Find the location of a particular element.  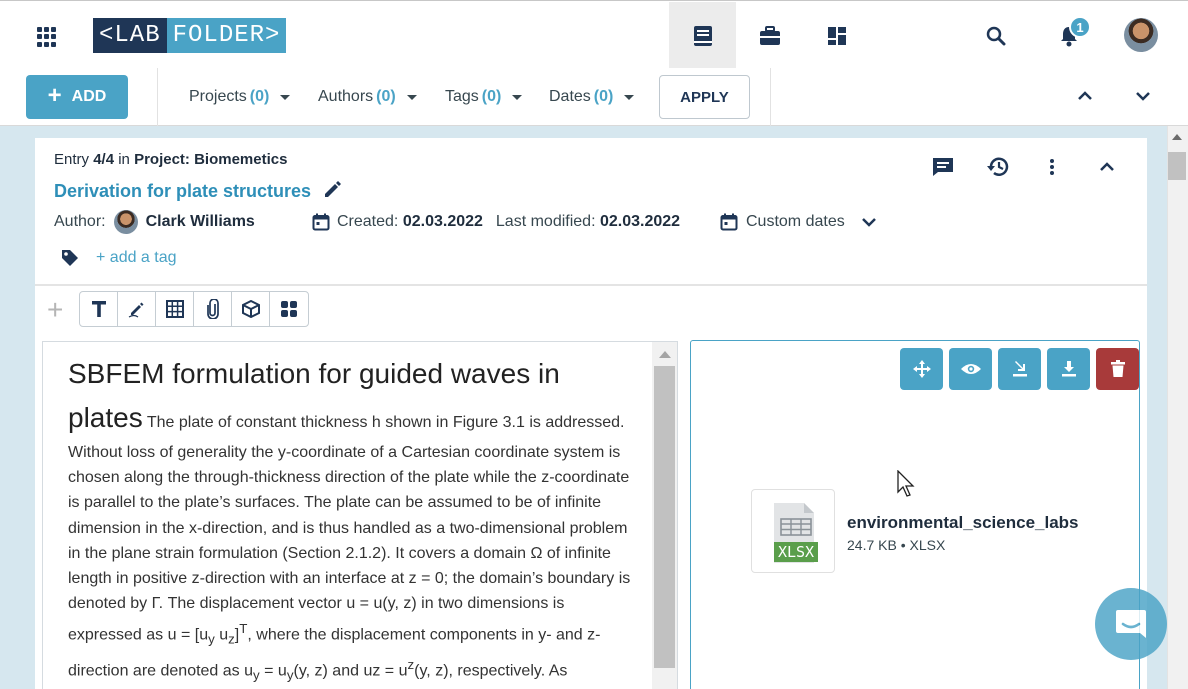

author-row: Author: Clark Williams is located at coordinates (154, 222).